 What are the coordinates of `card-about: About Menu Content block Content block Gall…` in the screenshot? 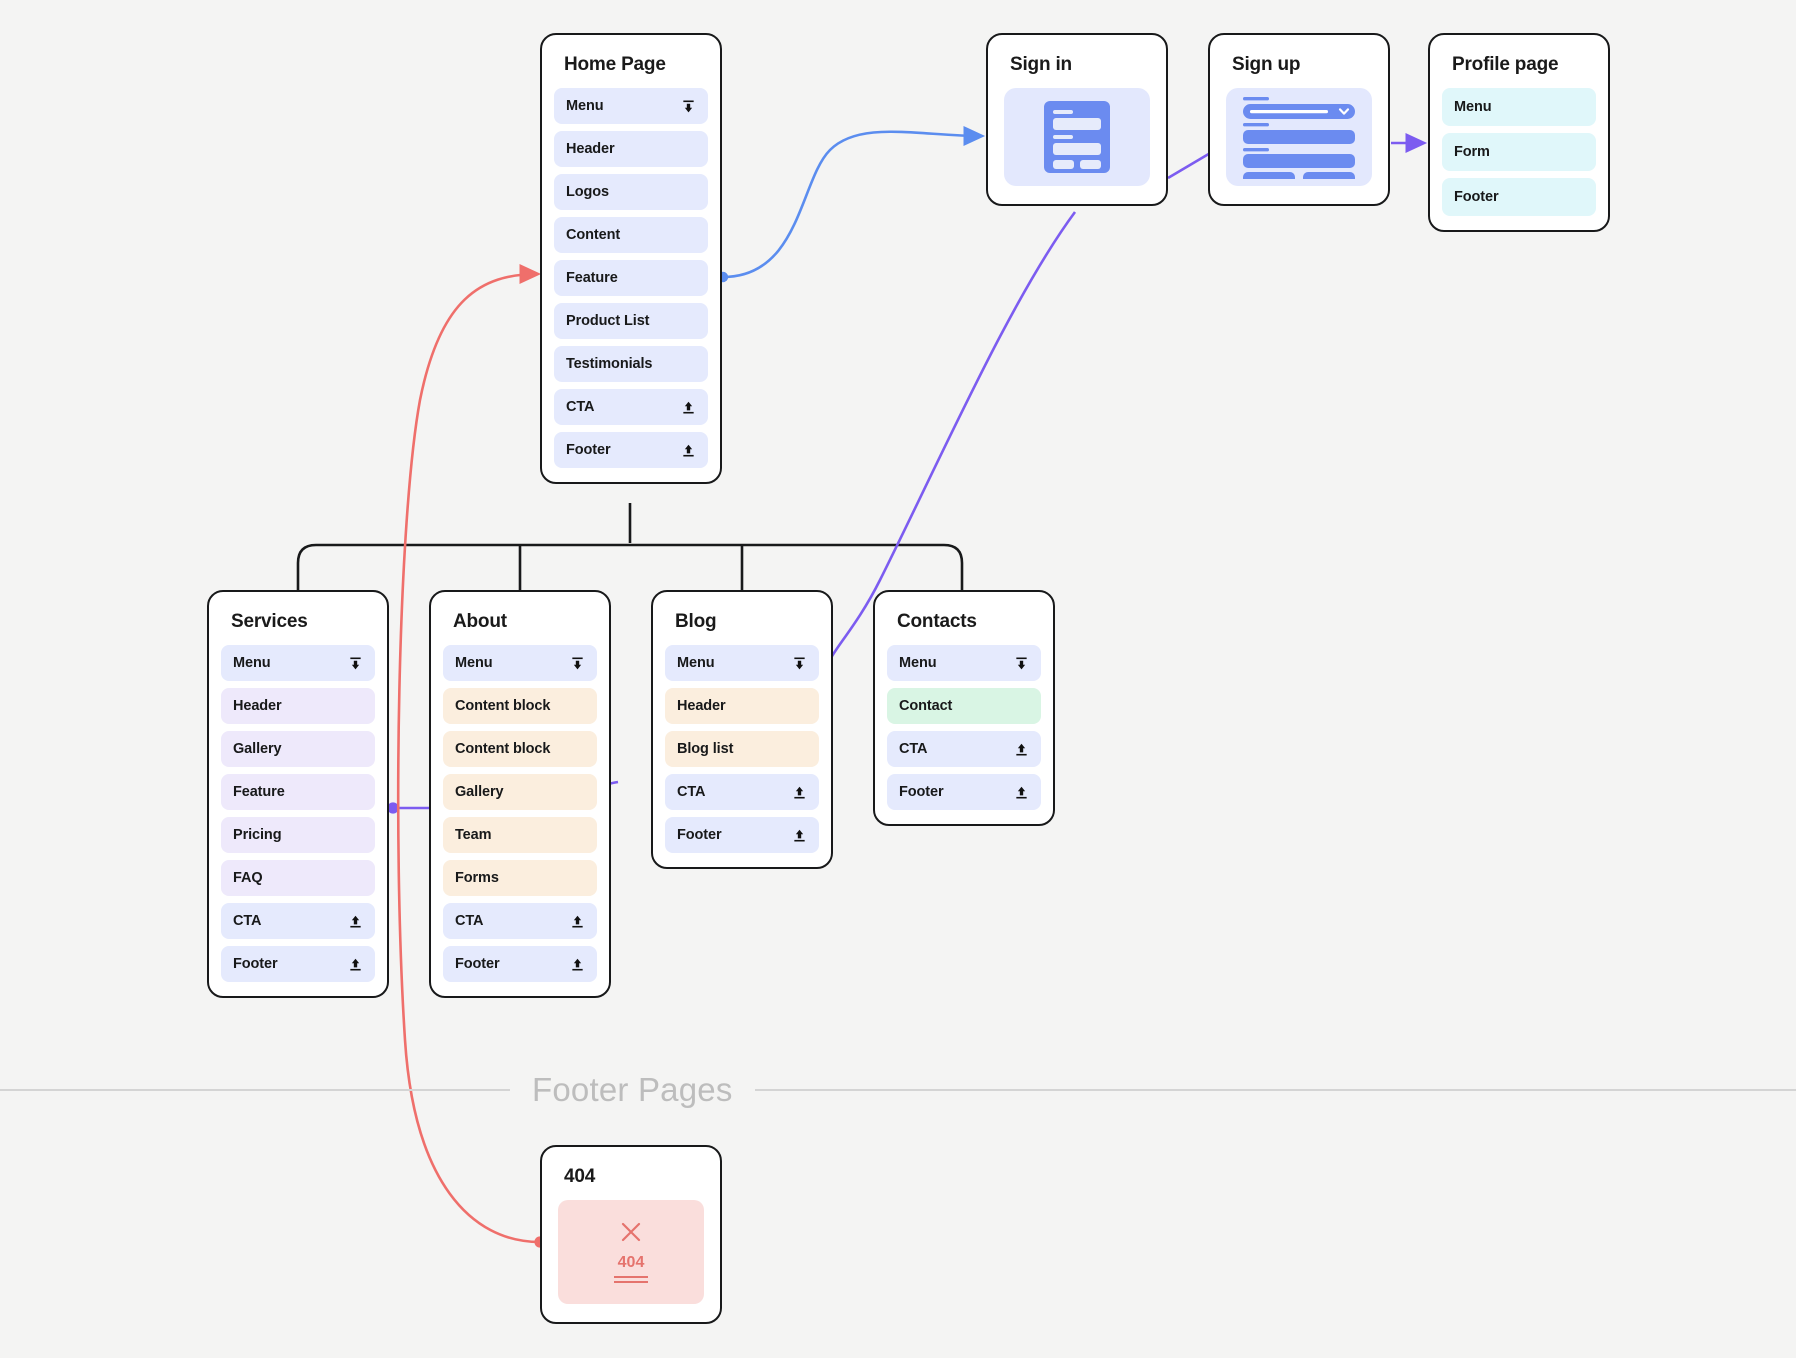 It's located at (520, 794).